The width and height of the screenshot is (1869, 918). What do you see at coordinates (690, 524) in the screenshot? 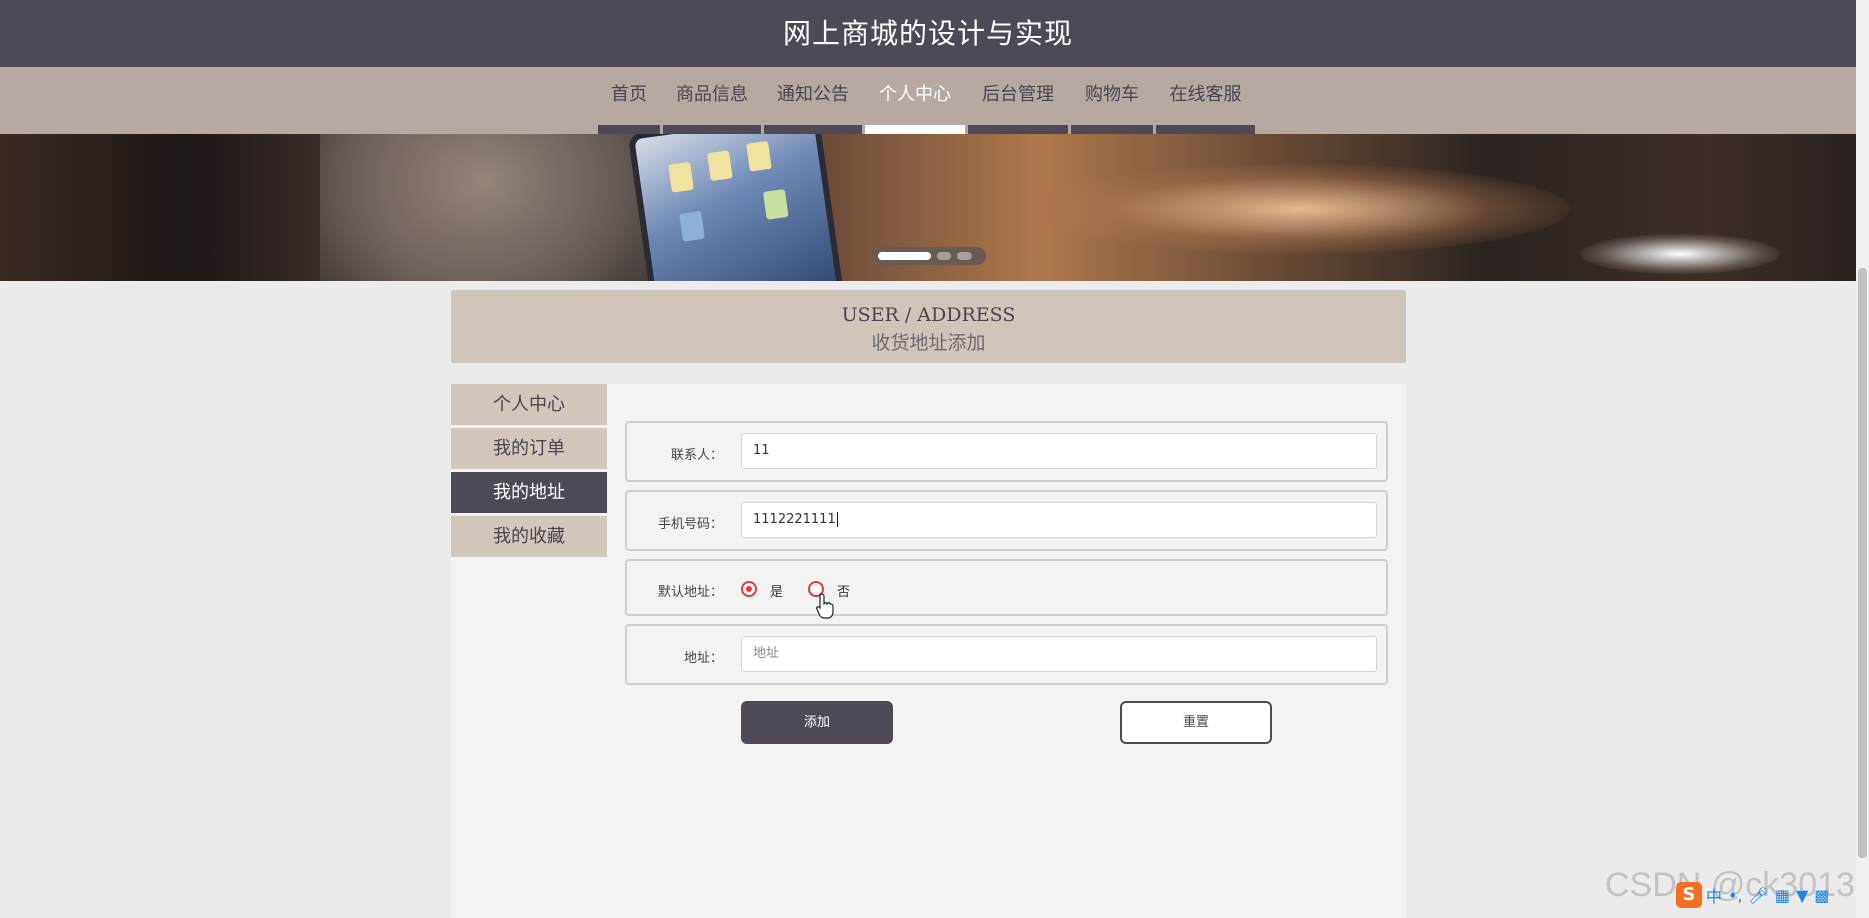
I see `phone-label: 手机号码：` at bounding box center [690, 524].